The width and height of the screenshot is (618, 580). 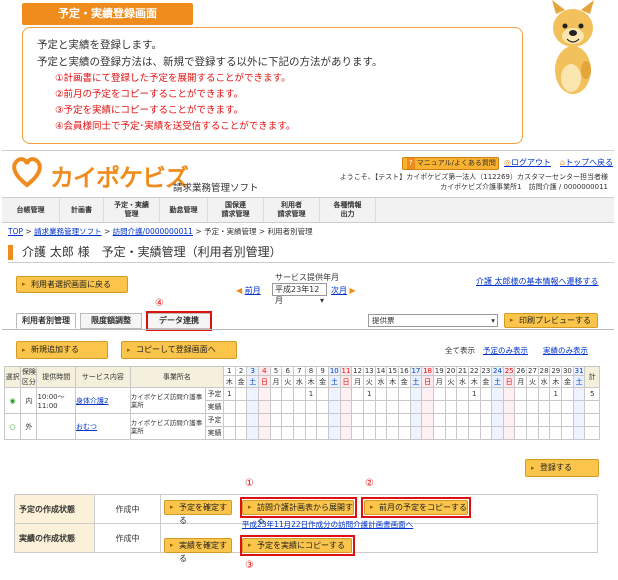 What do you see at coordinates (111, 321) in the screenshot?
I see `tab-limit-adjust: 限度額調整` at bounding box center [111, 321].